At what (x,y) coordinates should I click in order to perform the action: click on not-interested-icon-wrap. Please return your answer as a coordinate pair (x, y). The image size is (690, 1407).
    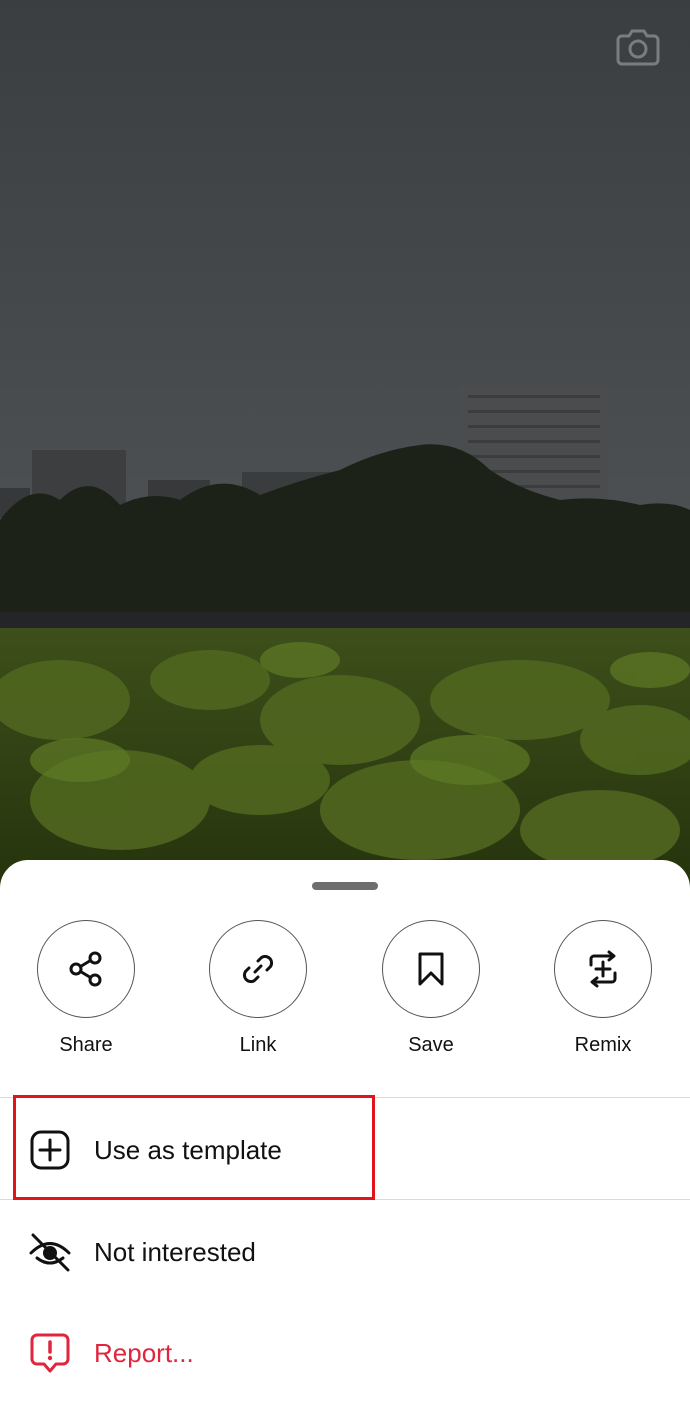
    Looking at the image, I should click on (50, 1252).